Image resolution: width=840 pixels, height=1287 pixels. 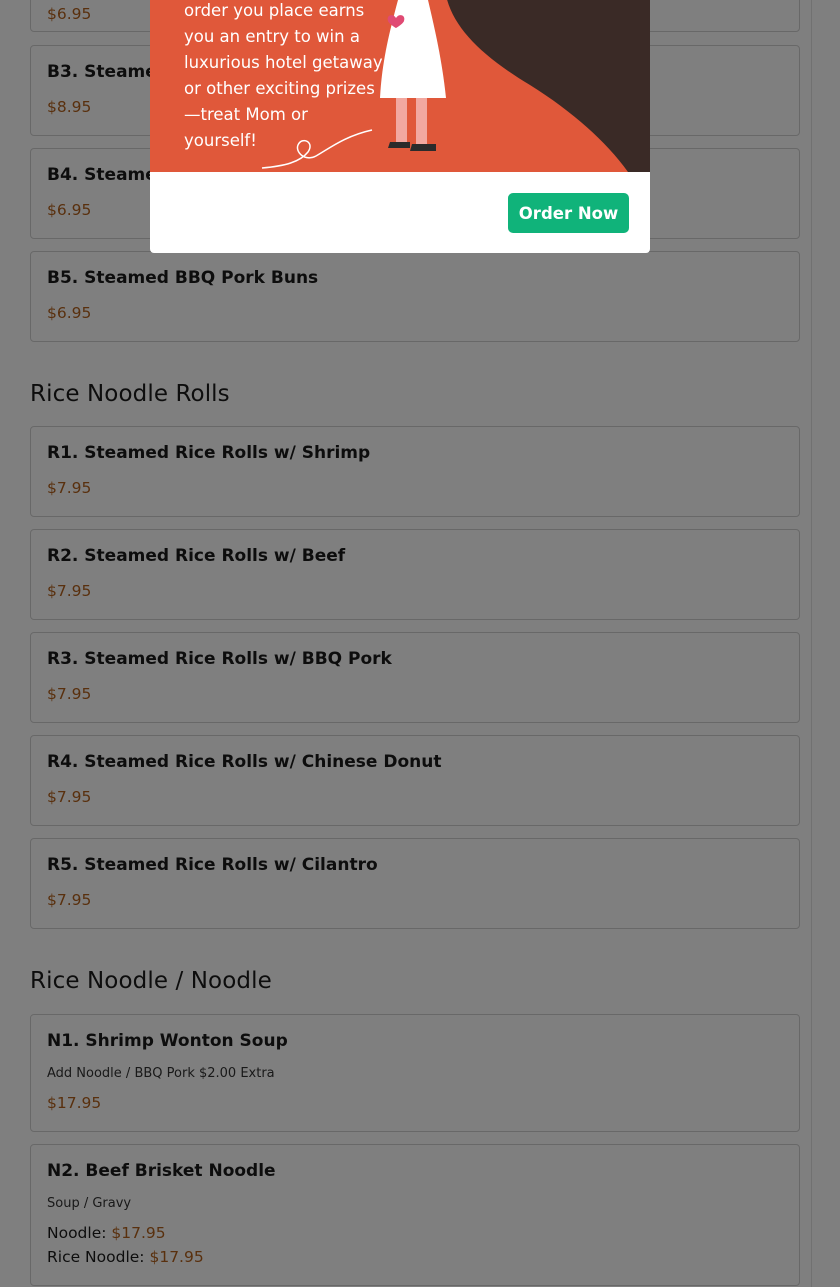 What do you see at coordinates (568, 213) in the screenshot?
I see `order-now-button: Order Now` at bounding box center [568, 213].